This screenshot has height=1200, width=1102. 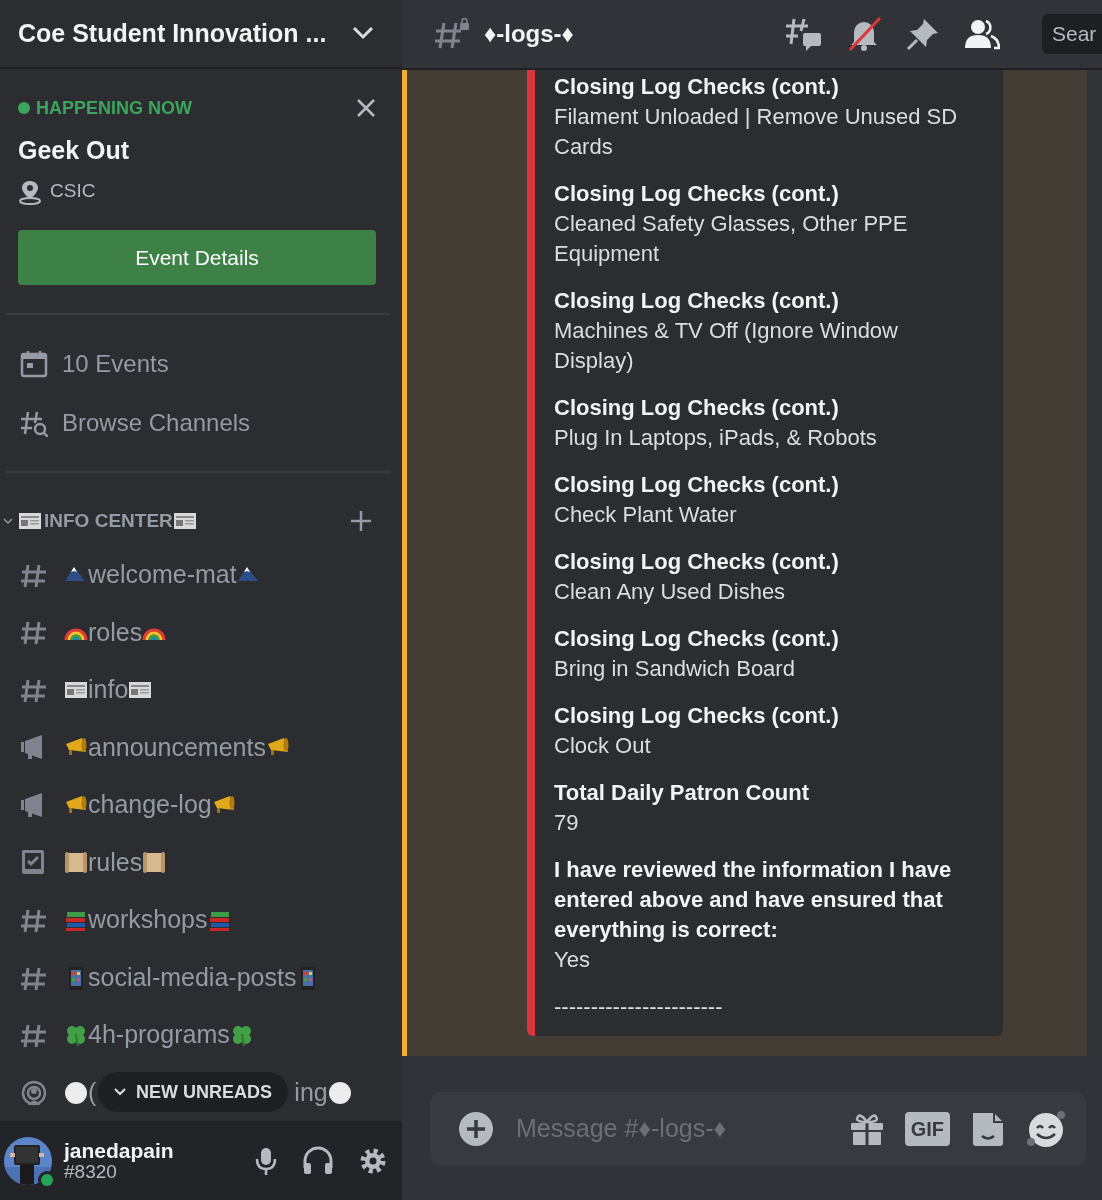 I want to click on channel-name: (, so click(x=92, y=1092).